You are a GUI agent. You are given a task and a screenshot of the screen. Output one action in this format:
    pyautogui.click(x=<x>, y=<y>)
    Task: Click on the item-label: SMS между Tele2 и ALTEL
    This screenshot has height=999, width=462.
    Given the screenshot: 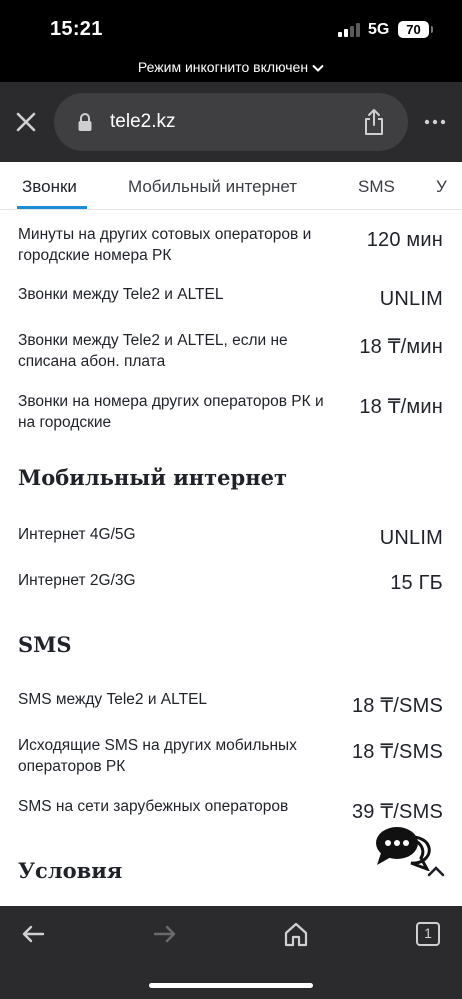 What is the action you would take?
    pyautogui.click(x=113, y=699)
    